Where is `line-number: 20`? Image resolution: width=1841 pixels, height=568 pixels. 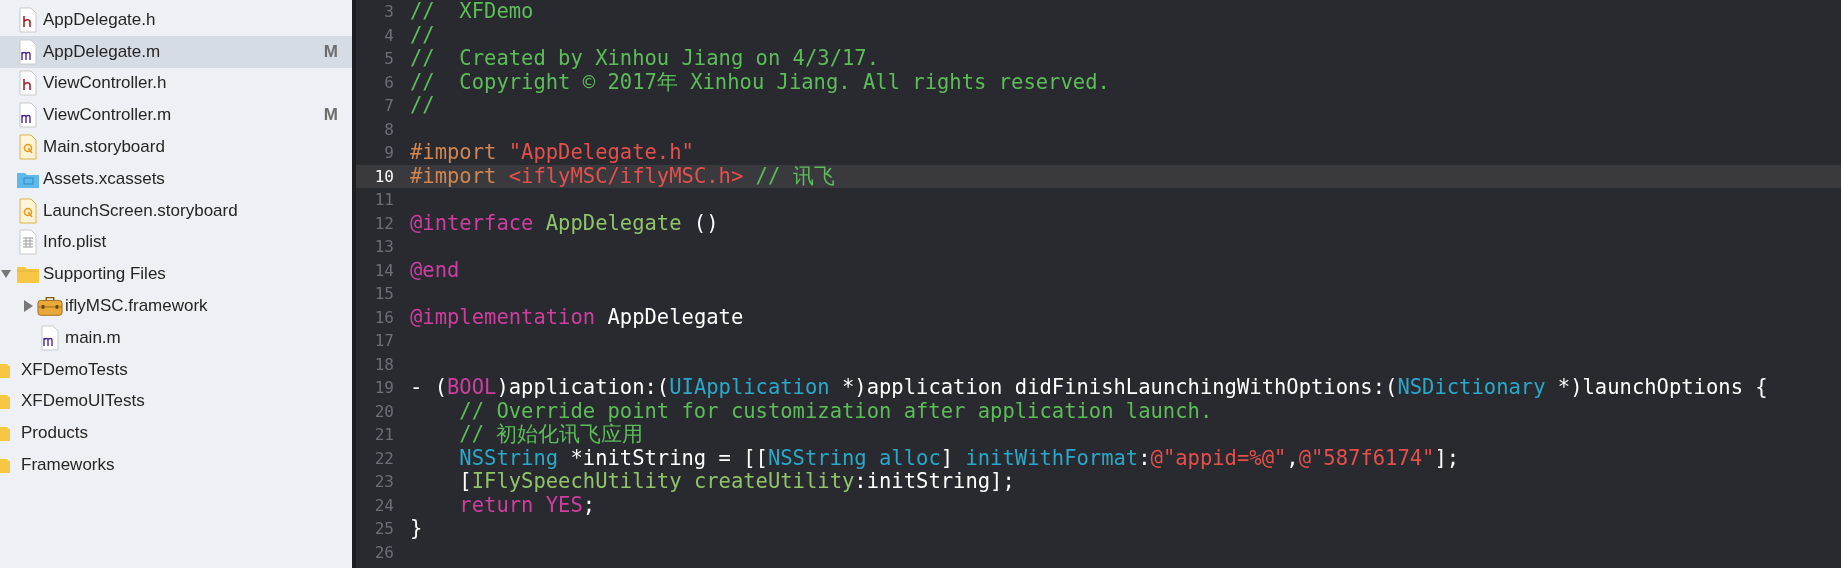 line-number: 20 is located at coordinates (384, 411).